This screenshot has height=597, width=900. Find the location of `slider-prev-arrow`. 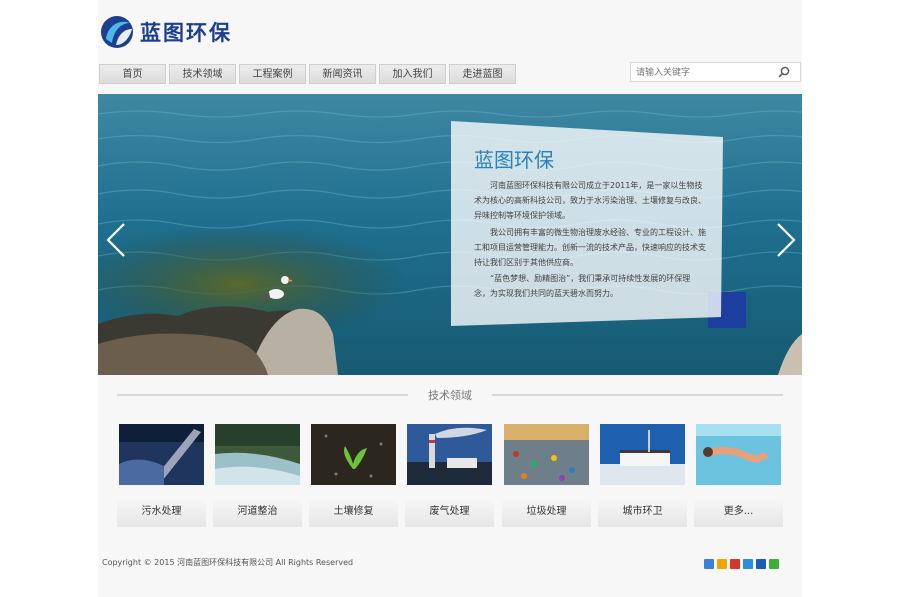

slider-prev-arrow is located at coordinates (116, 240).